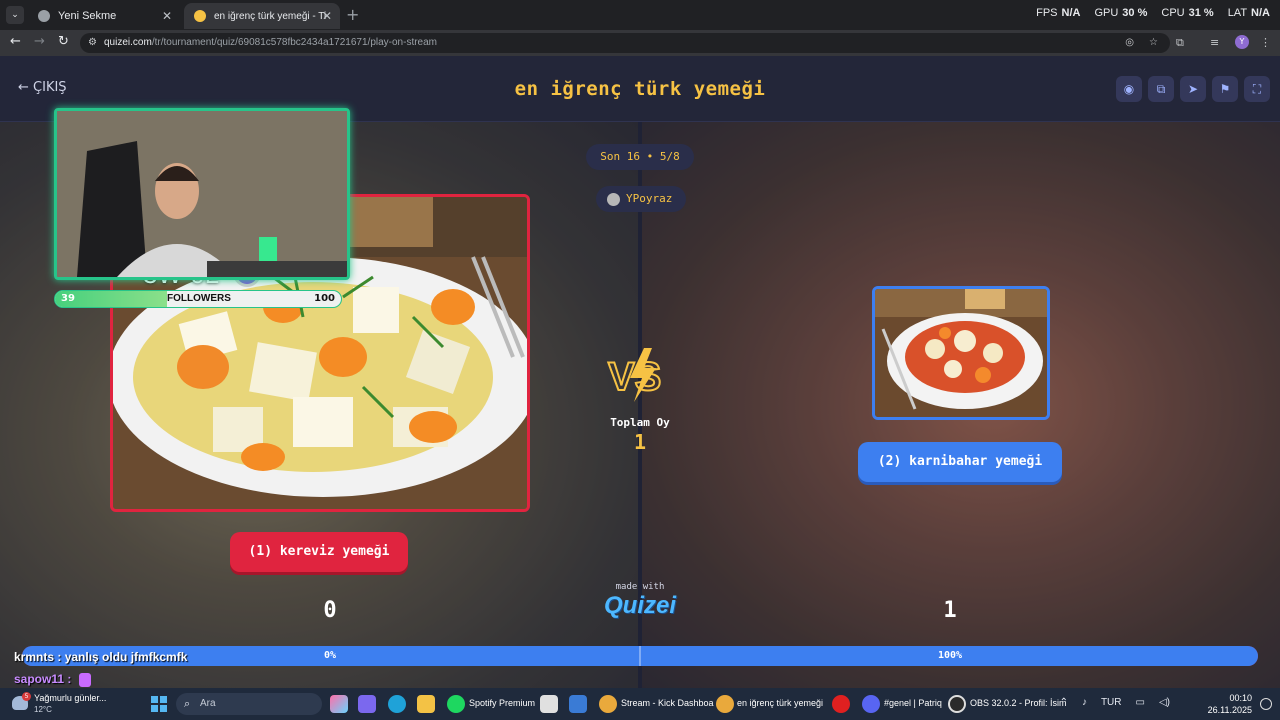 The width and height of the screenshot is (1280, 720). I want to click on media-icon: ≡, so click(1214, 42).